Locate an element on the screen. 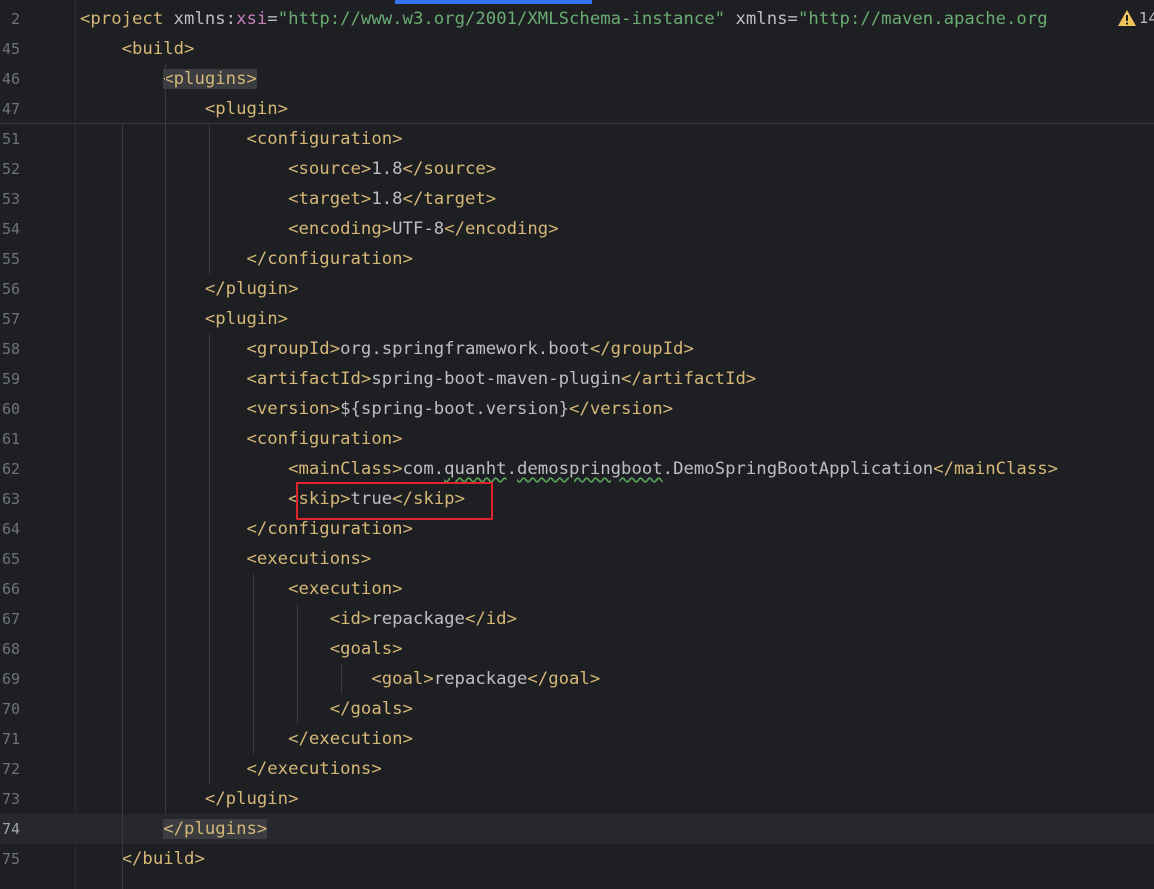  line-content: <build> is located at coordinates (137, 49).